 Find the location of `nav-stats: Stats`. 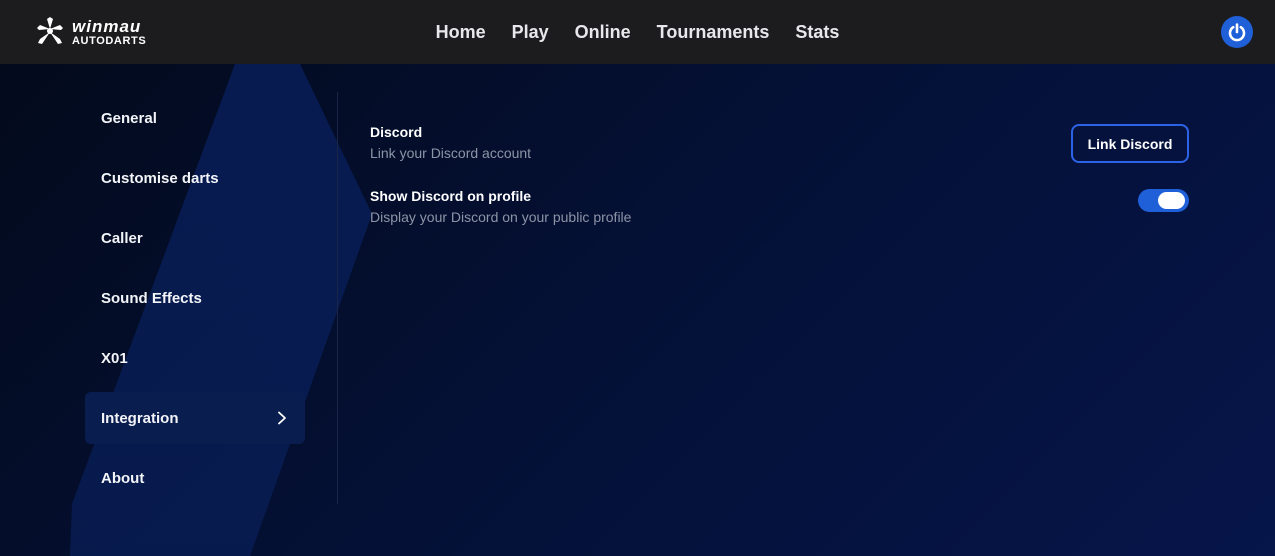

nav-stats: Stats is located at coordinates (817, 32).